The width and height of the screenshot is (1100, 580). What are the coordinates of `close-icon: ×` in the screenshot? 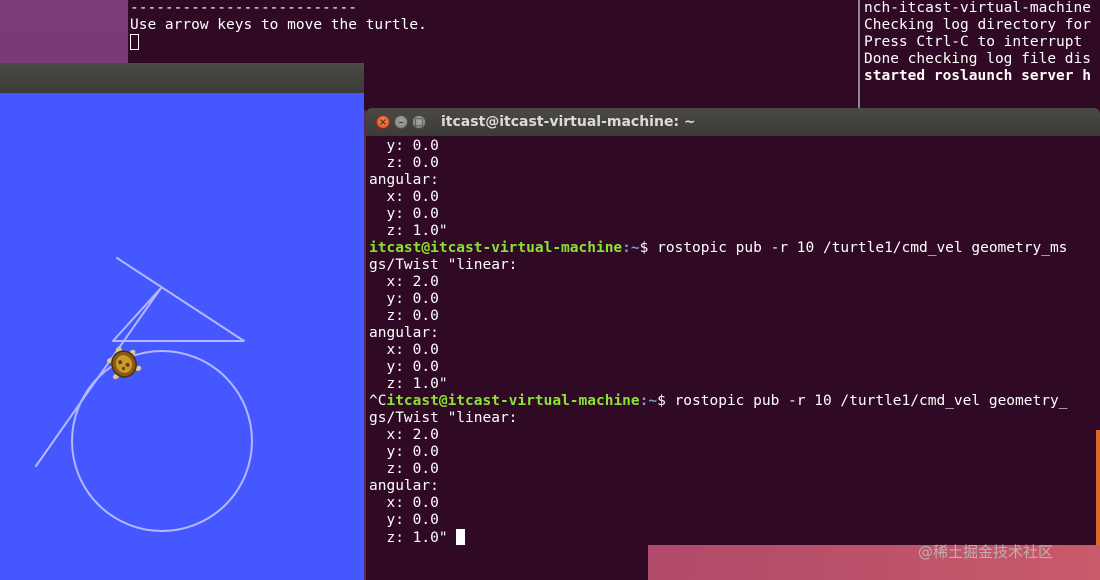 It's located at (383, 122).